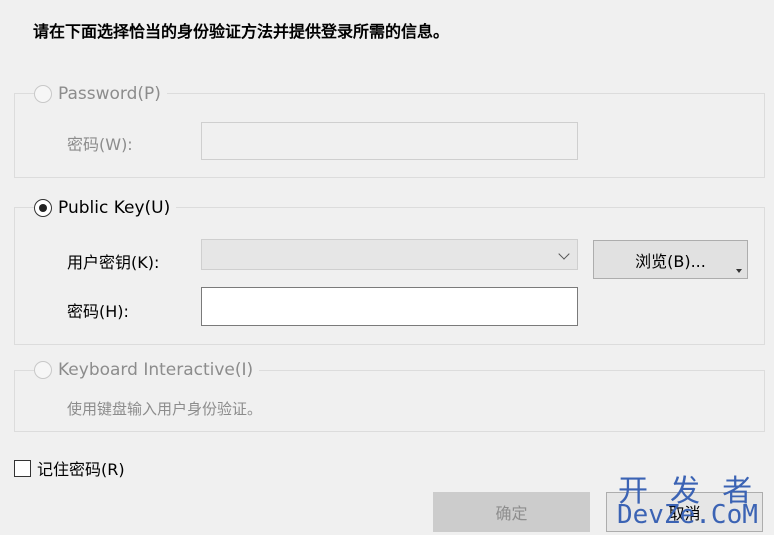 The image size is (774, 535). Describe the element at coordinates (43, 94) in the screenshot. I see `password-radio-button` at that location.